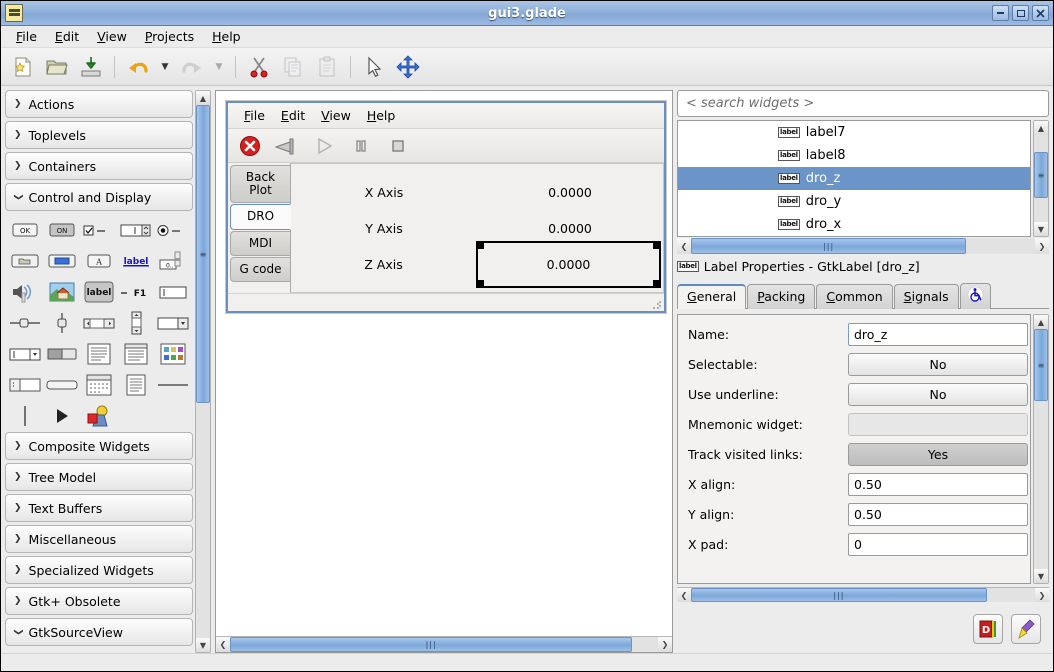 This screenshot has height=672, width=1054. Describe the element at coordinates (91, 67) in the screenshot. I see `save-project-button` at that location.